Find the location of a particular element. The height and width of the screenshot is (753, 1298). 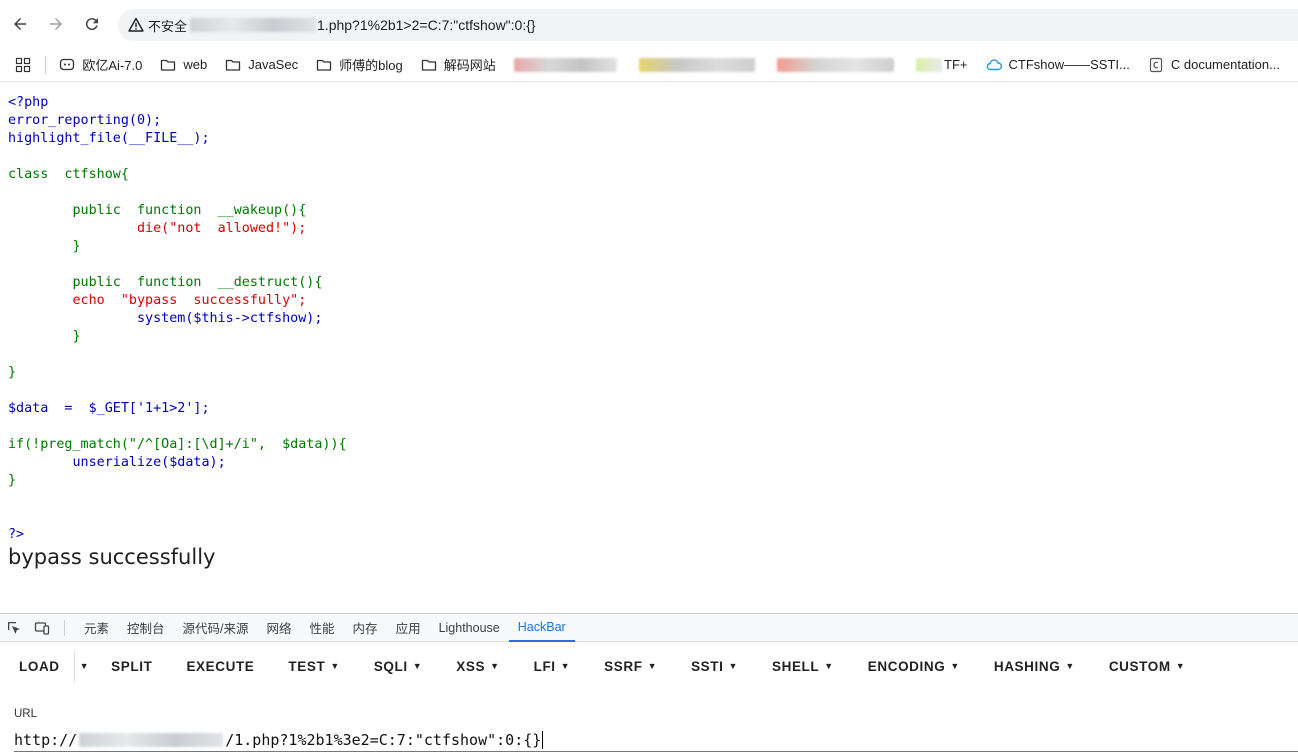

bookmarks-separator is located at coordinates (45, 64).